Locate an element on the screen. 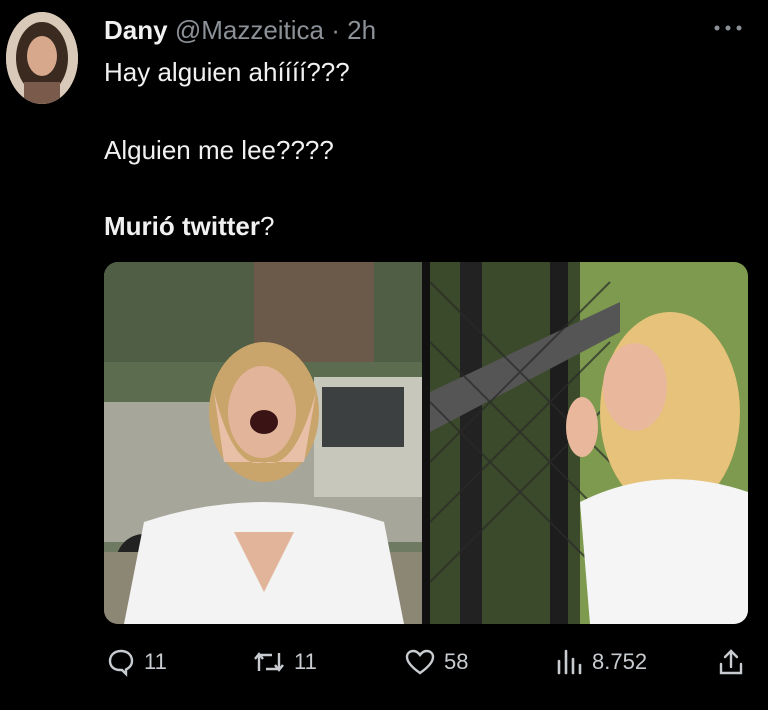 This screenshot has height=710, width=768. like-button: 58 is located at coordinates (436, 662).